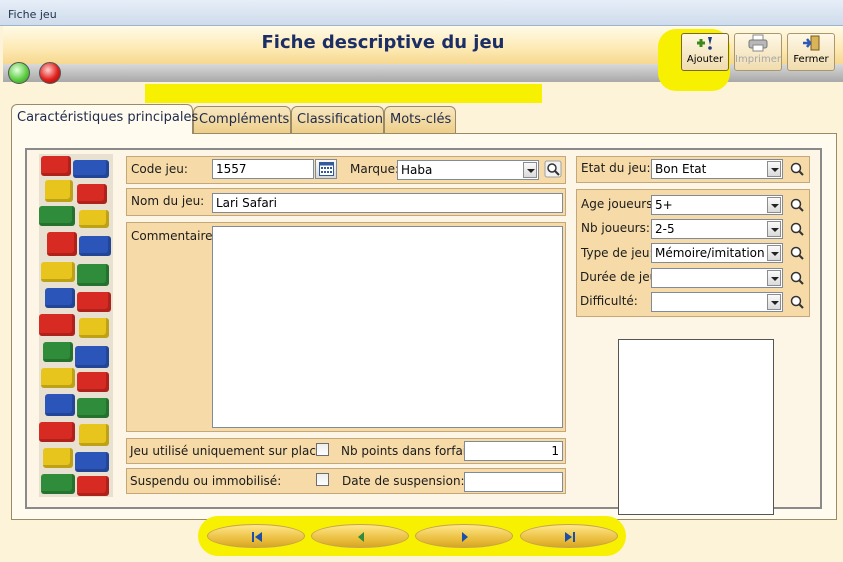  I want to click on duration-select, so click(717, 278).